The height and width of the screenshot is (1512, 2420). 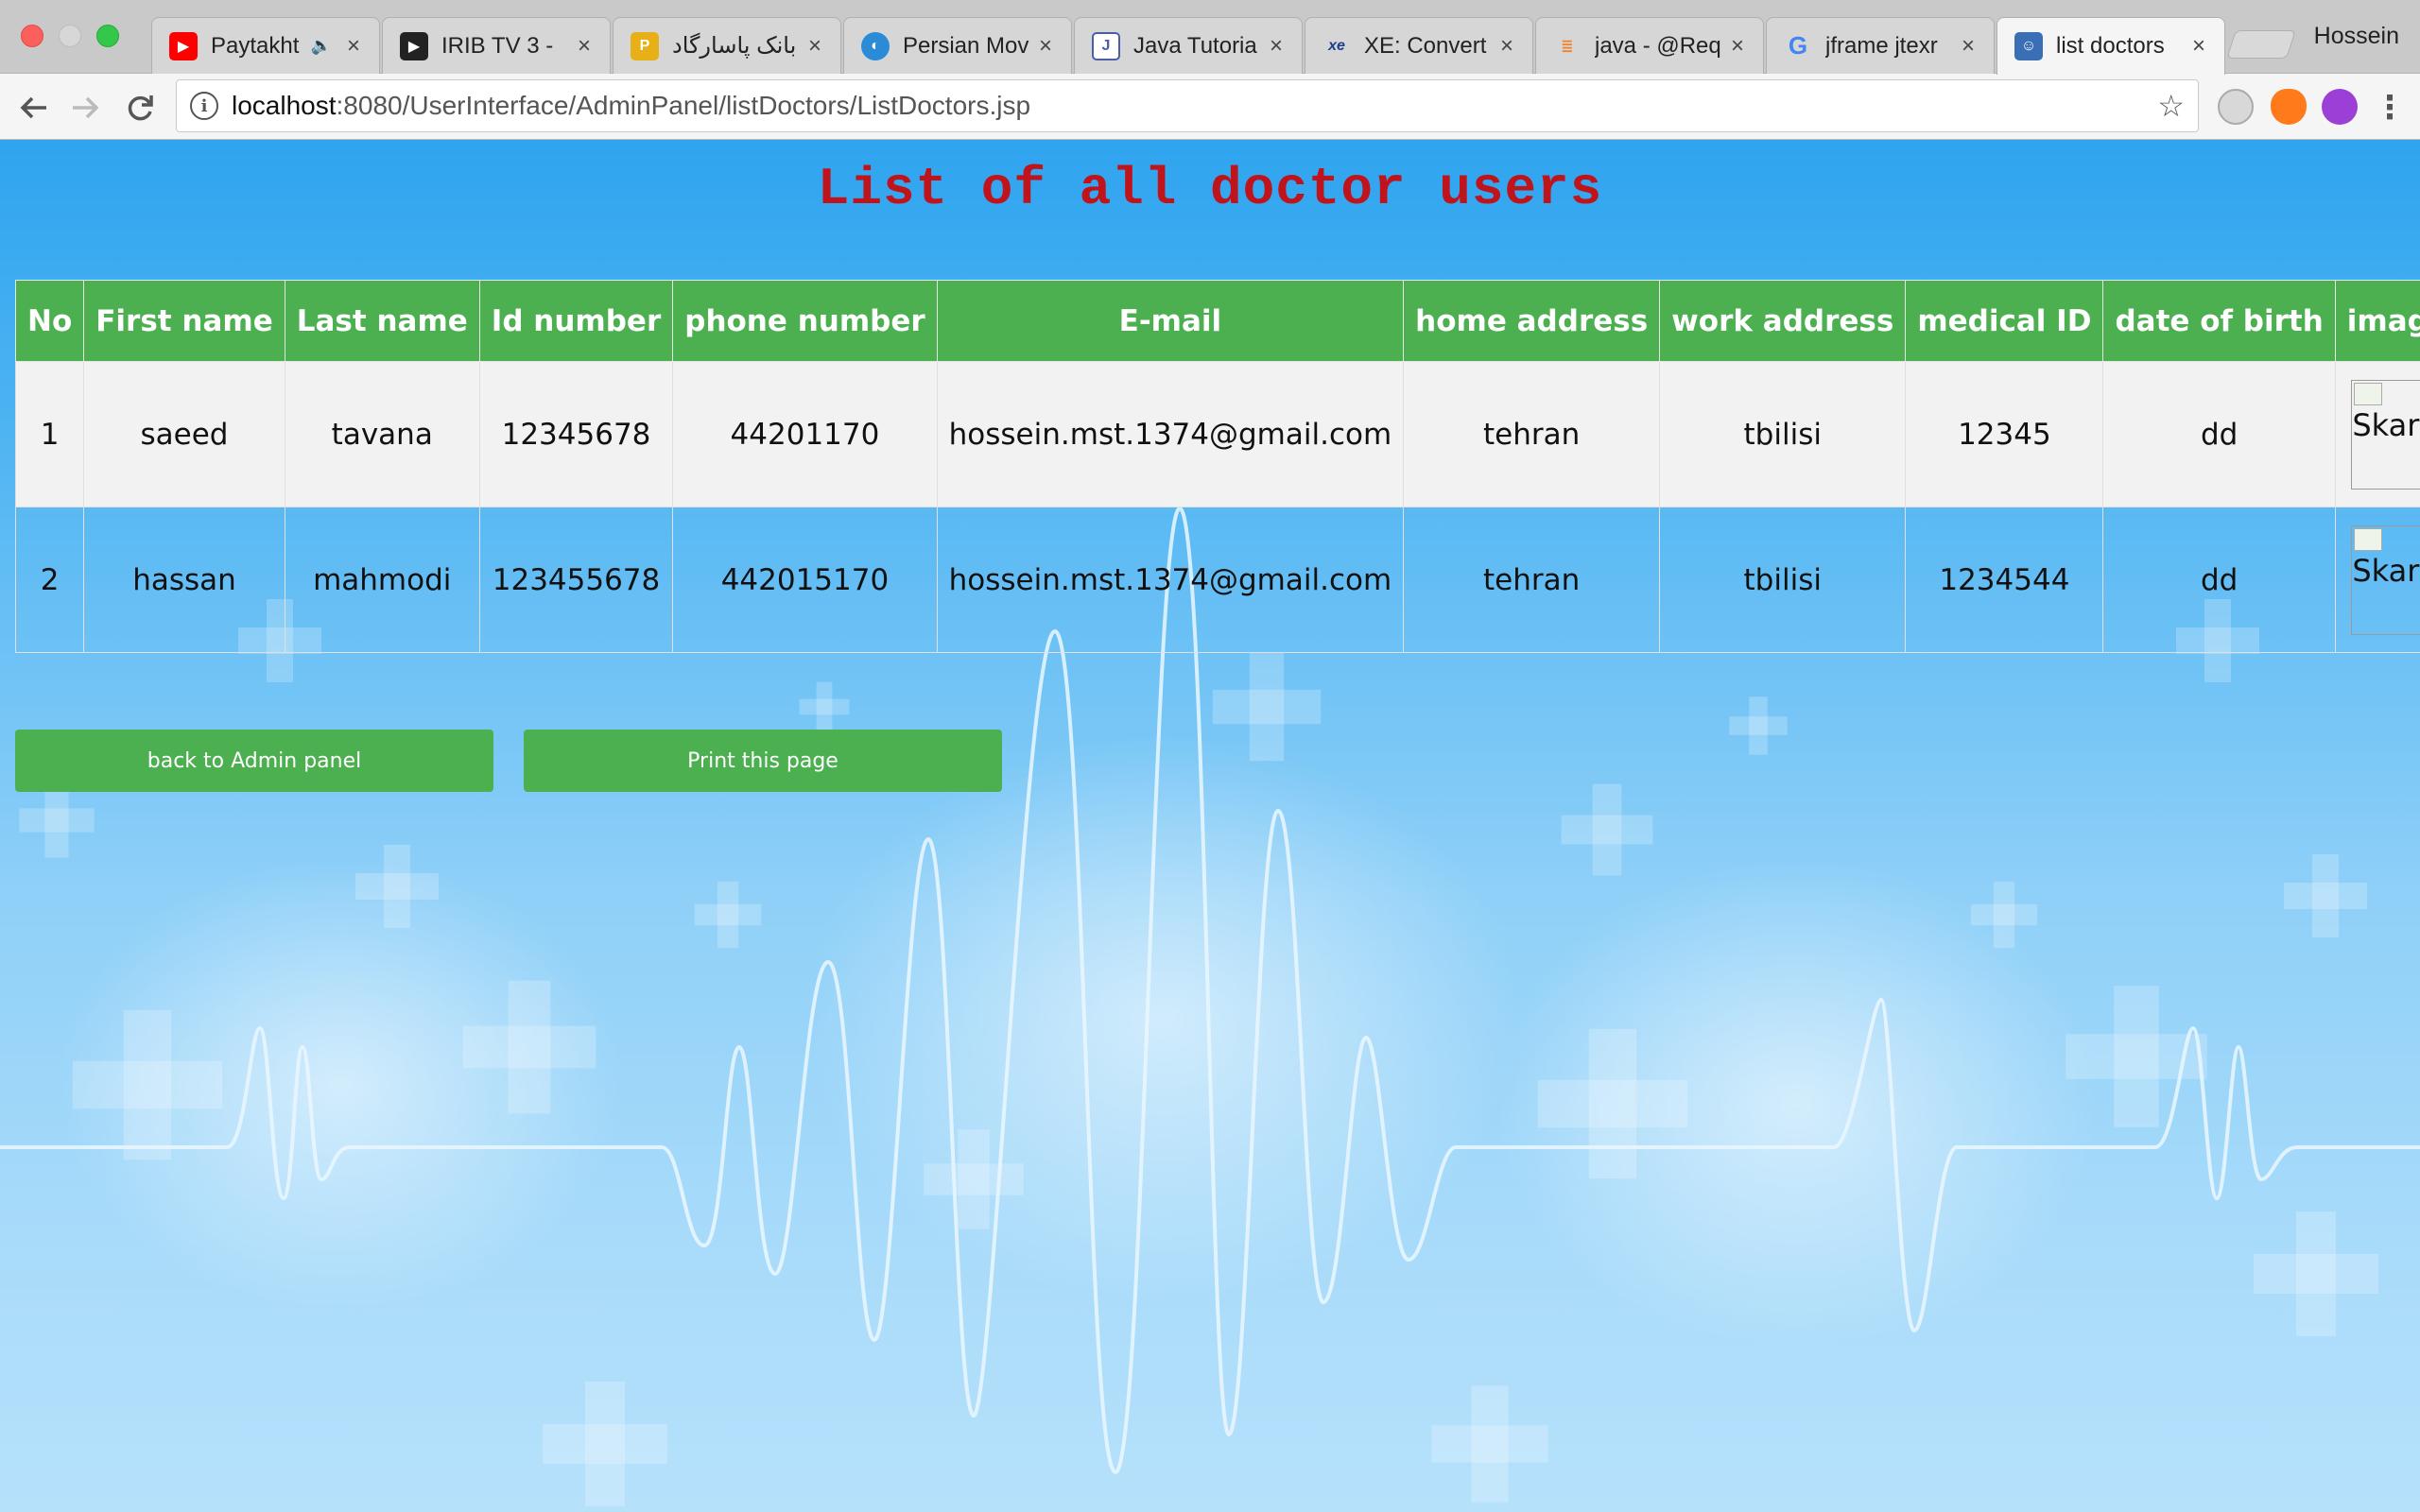 I want to click on tab-paytakht: ▶ Paytakht 🔈 ×, so click(x=265, y=45).